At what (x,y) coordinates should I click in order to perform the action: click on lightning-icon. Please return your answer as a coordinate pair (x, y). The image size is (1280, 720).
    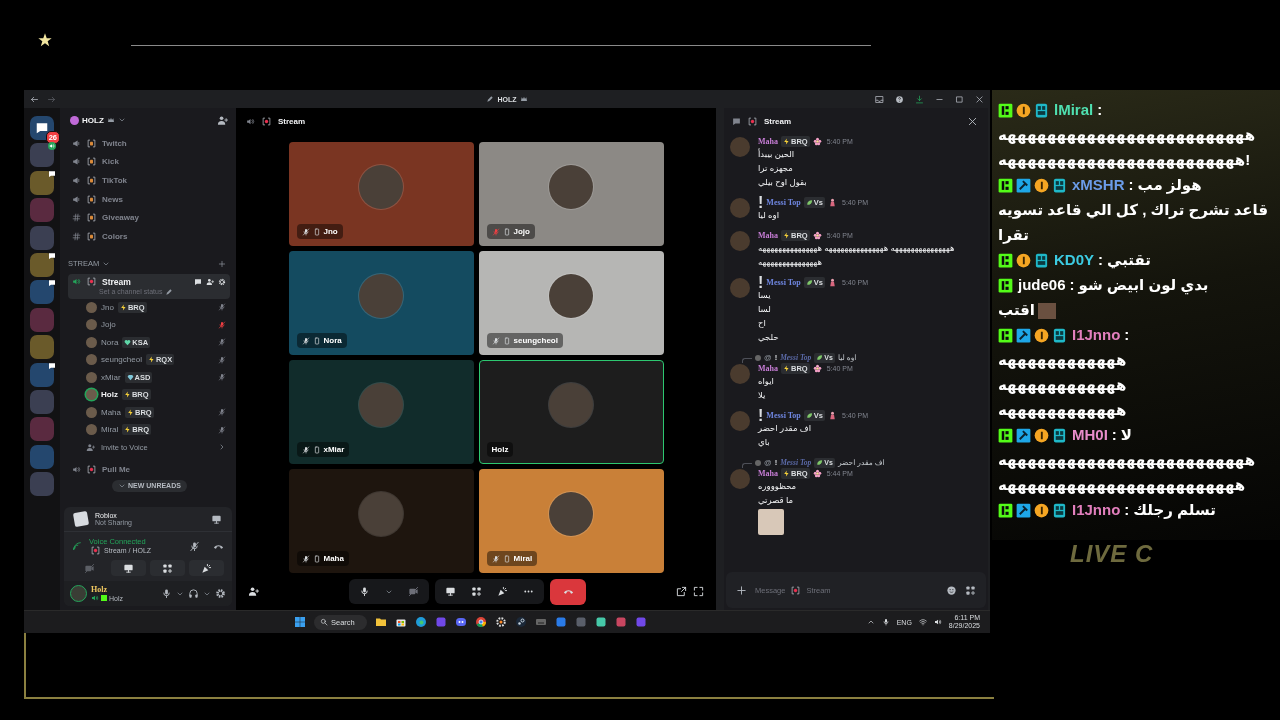
    Looking at the image, I should click on (130, 412).